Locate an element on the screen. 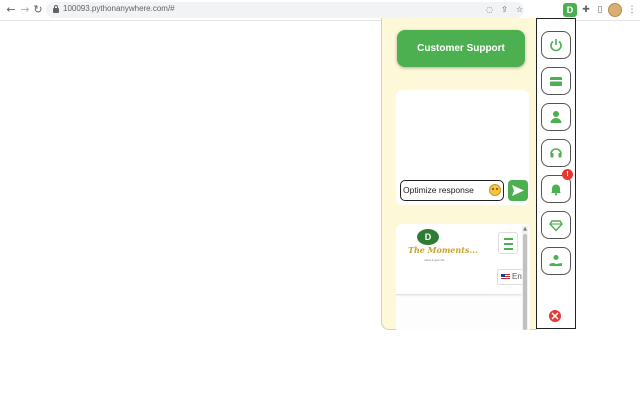 This screenshot has width=640, height=400. forward-icon: → is located at coordinates (25, 10).